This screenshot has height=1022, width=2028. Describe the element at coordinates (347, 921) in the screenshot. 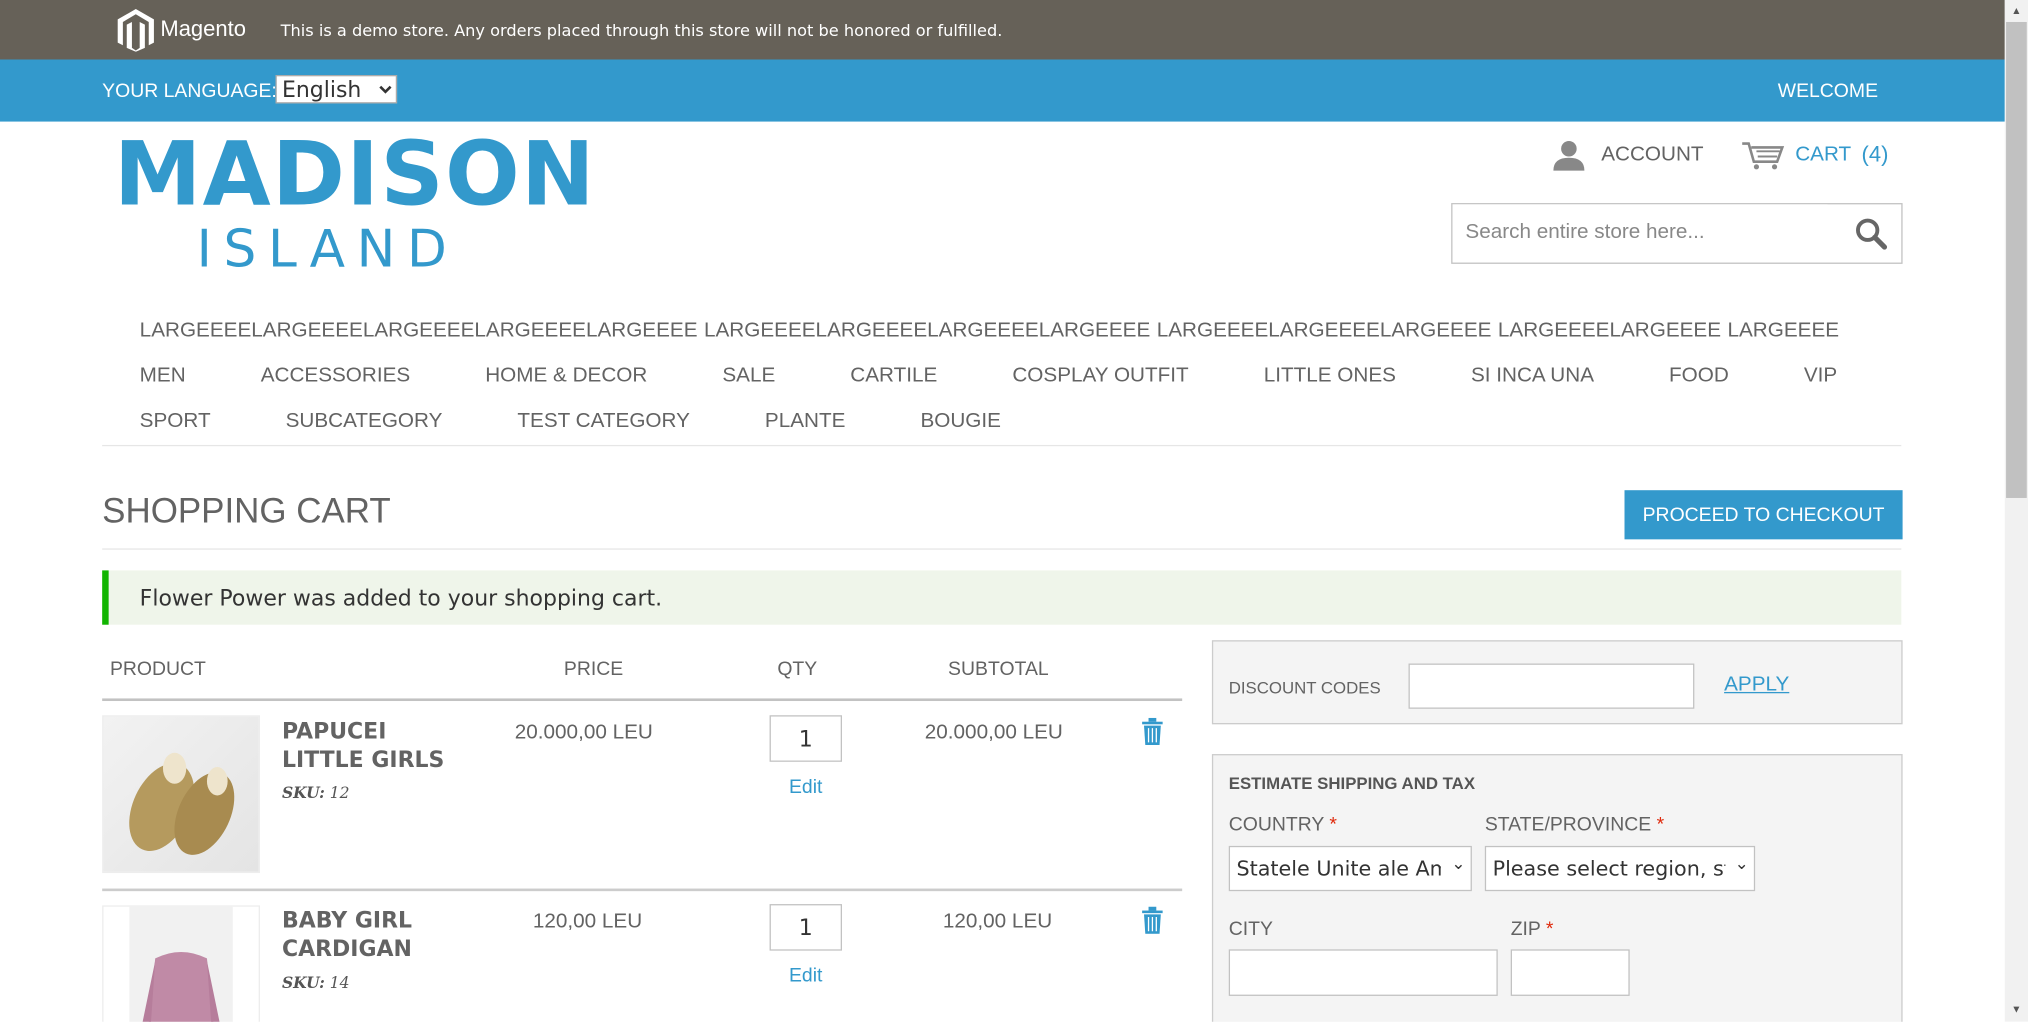

I see `product-name-line1: BABY GIRL` at that location.